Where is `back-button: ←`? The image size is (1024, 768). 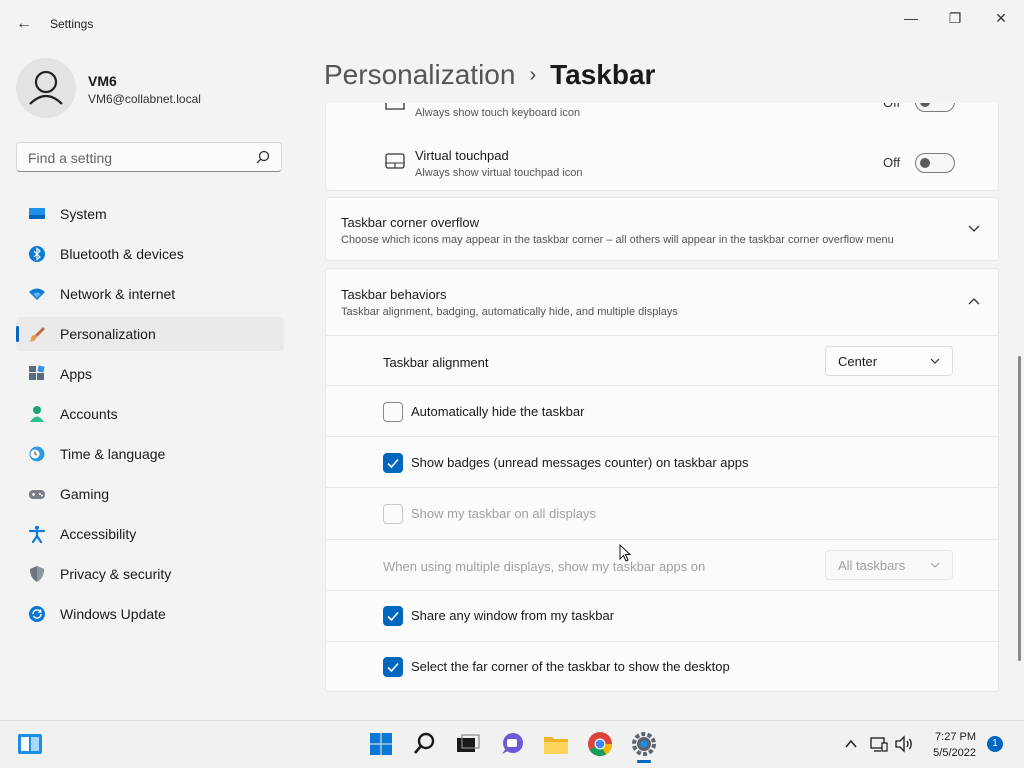 back-button: ← is located at coordinates (24, 24).